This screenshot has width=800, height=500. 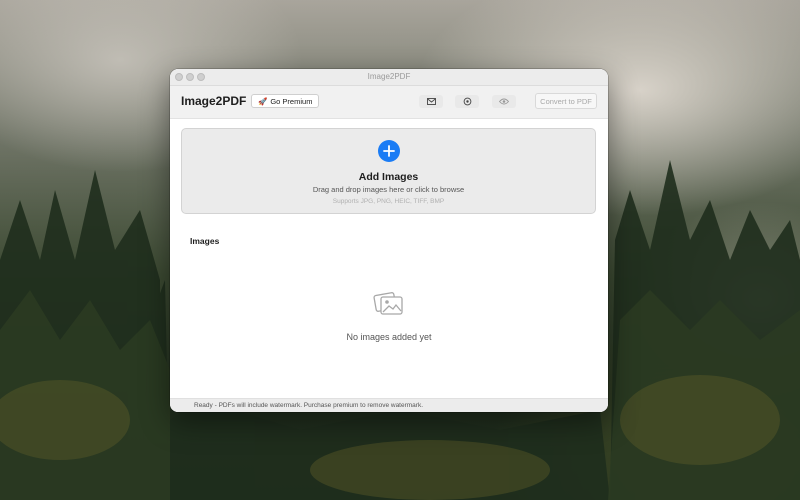 I want to click on add-images-button, so click(x=389, y=151).